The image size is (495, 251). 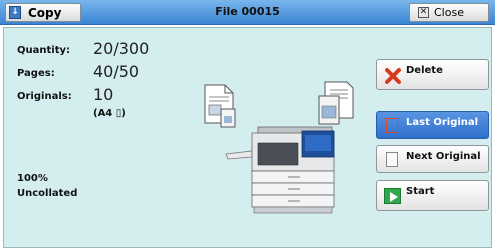 What do you see at coordinates (103, 94) in the screenshot?
I see `originals-value: 10` at bounding box center [103, 94].